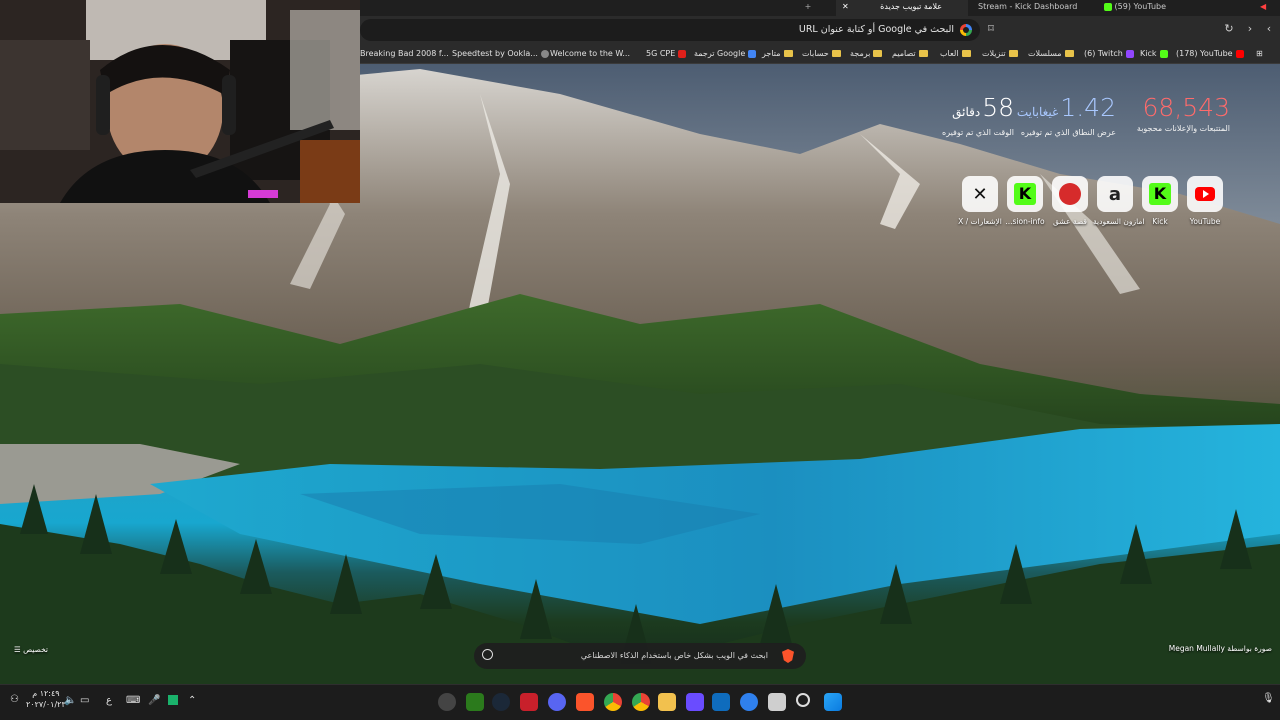 This screenshot has height=720, width=1280. Describe the element at coordinates (1183, 113) in the screenshot. I see `stat-blocked: 68,543 المتتبعات والإعلانات محجوبة` at that location.